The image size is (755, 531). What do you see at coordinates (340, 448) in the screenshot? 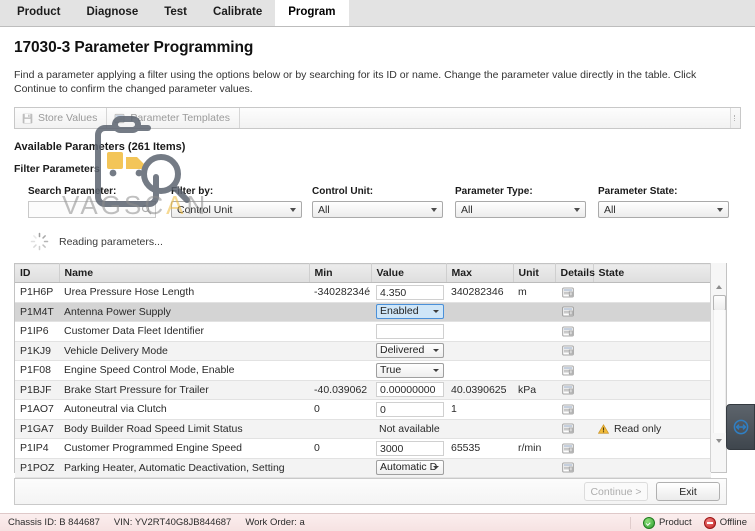
I see `cell-min: 0` at bounding box center [340, 448].